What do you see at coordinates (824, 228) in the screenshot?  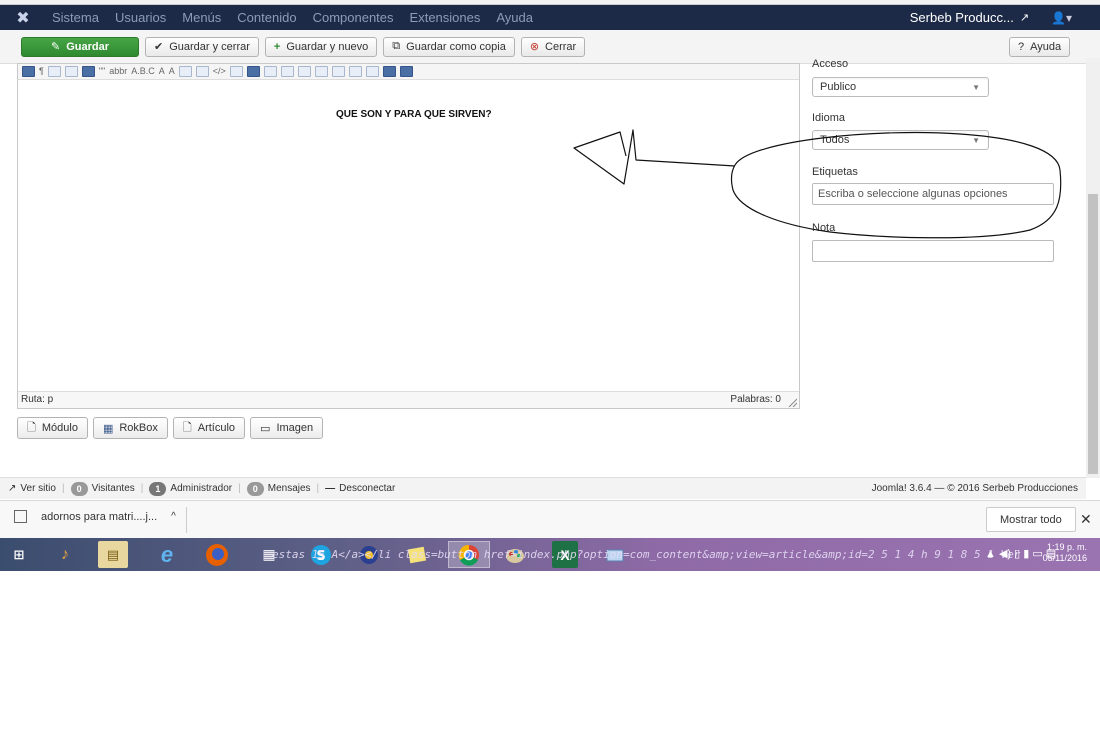 I see `note-label: Nota` at bounding box center [824, 228].